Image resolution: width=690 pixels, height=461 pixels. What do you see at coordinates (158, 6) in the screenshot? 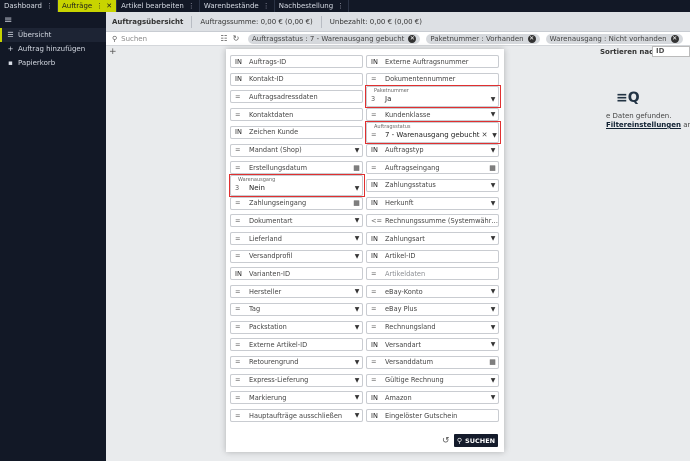
I see `tab-artikel-bearbeiten: Artikel bearbeiten ⋮` at bounding box center [158, 6].